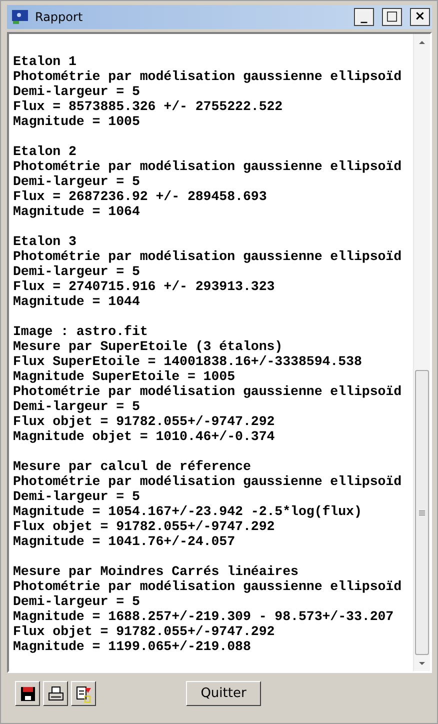 The height and width of the screenshot is (724, 438). I want to click on print-button, so click(55, 693).